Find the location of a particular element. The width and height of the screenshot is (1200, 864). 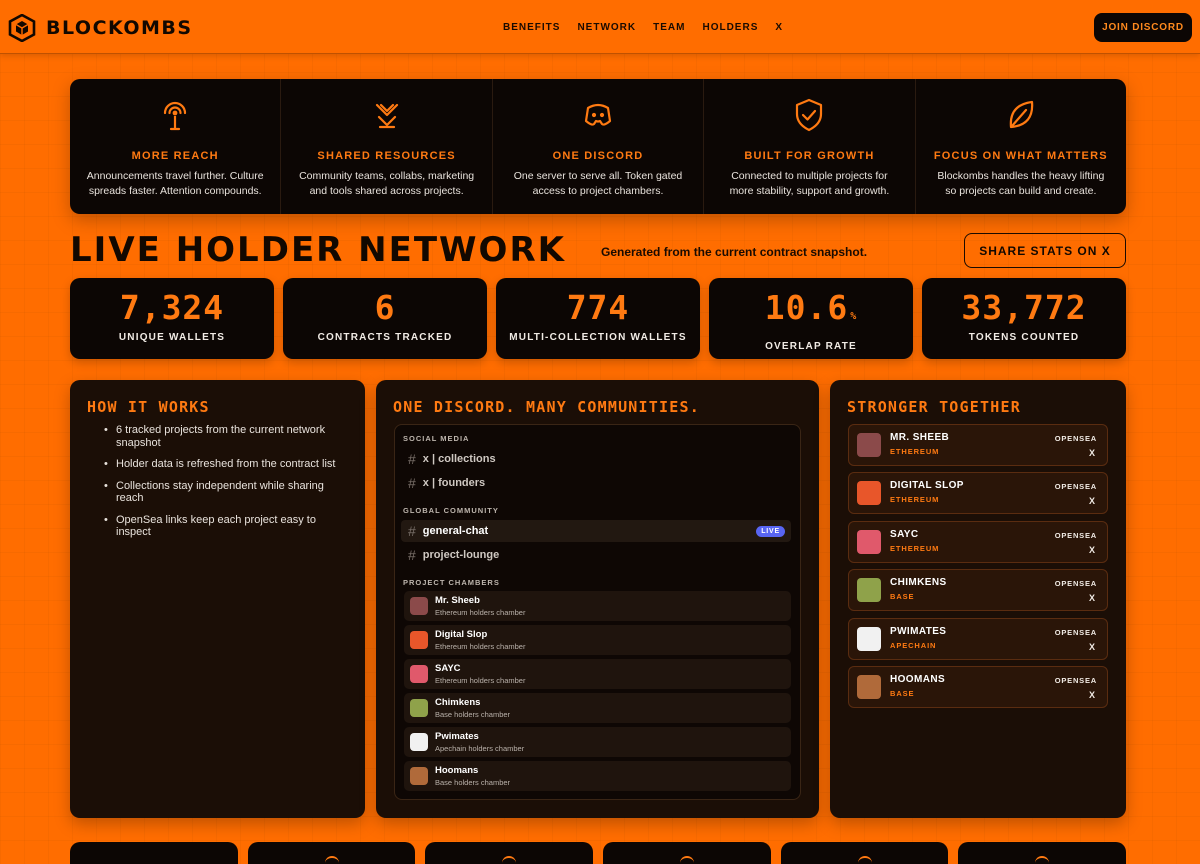

leaf-icon is located at coordinates (1021, 114).